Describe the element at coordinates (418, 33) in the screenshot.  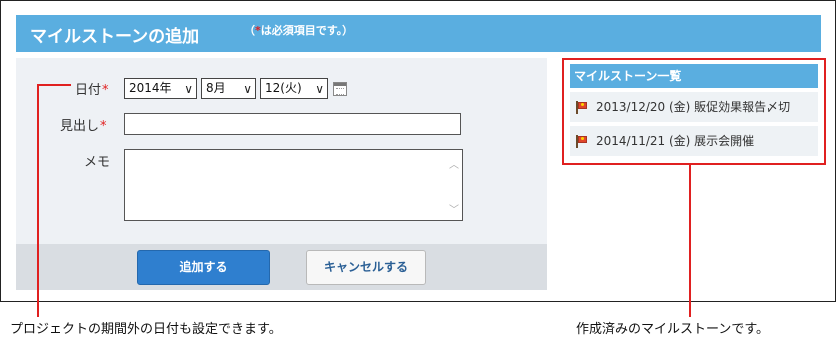
I see `title-bar: マイルストーンの追加 （*は必須項目です。）` at that location.